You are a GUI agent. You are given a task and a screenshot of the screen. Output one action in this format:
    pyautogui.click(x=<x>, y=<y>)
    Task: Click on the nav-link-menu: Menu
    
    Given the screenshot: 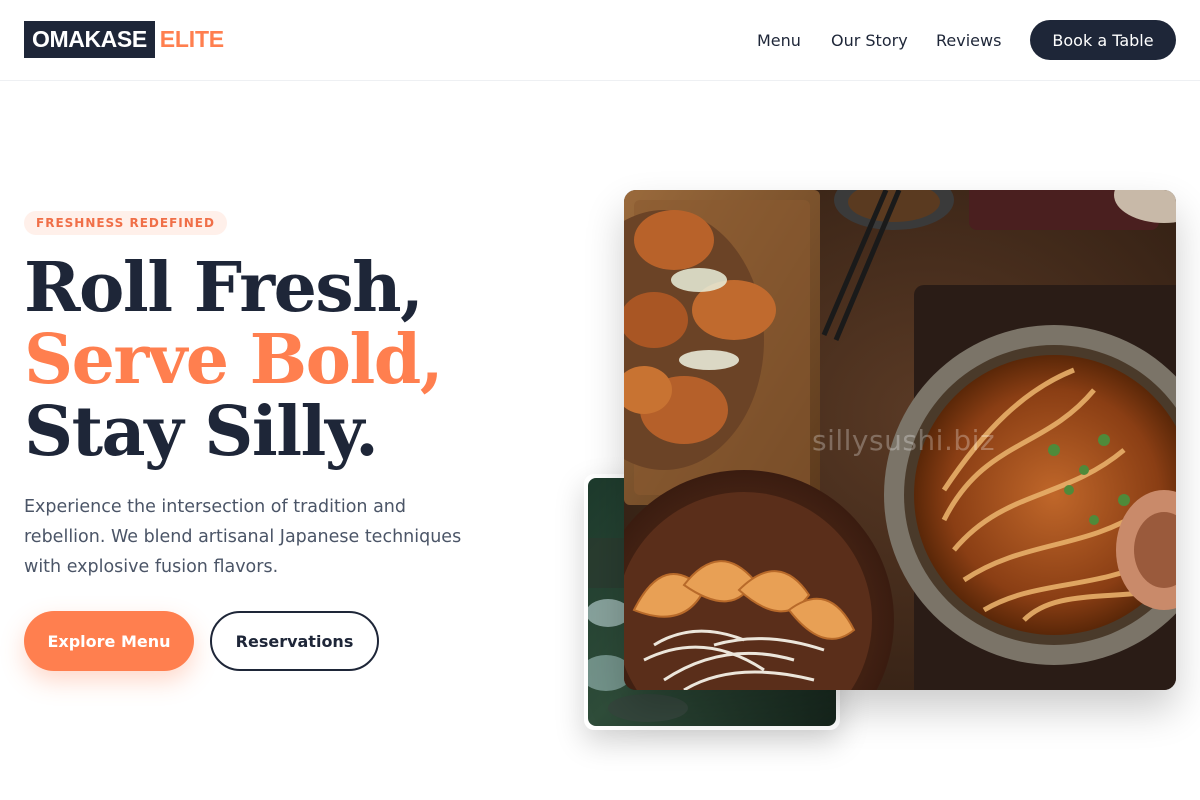 What is the action you would take?
    pyautogui.click(x=779, y=40)
    